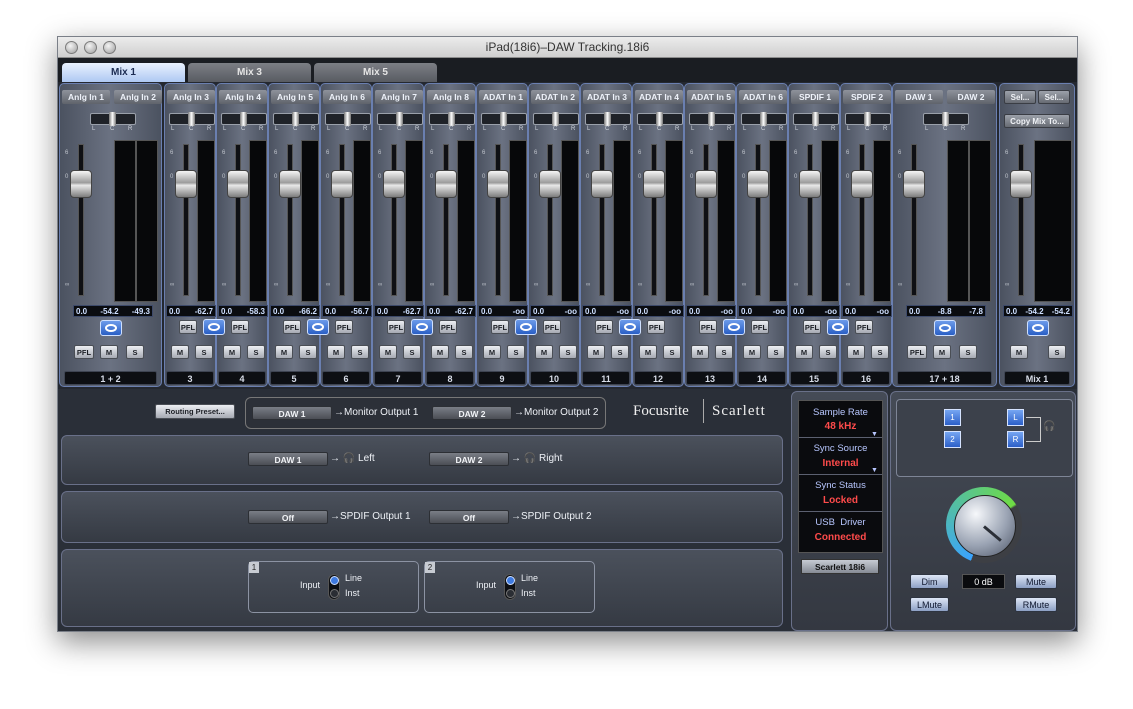 The width and height of the screenshot is (1133, 709). What do you see at coordinates (952, 439) in the screenshot?
I see `monitor-2-button: 2` at bounding box center [952, 439].